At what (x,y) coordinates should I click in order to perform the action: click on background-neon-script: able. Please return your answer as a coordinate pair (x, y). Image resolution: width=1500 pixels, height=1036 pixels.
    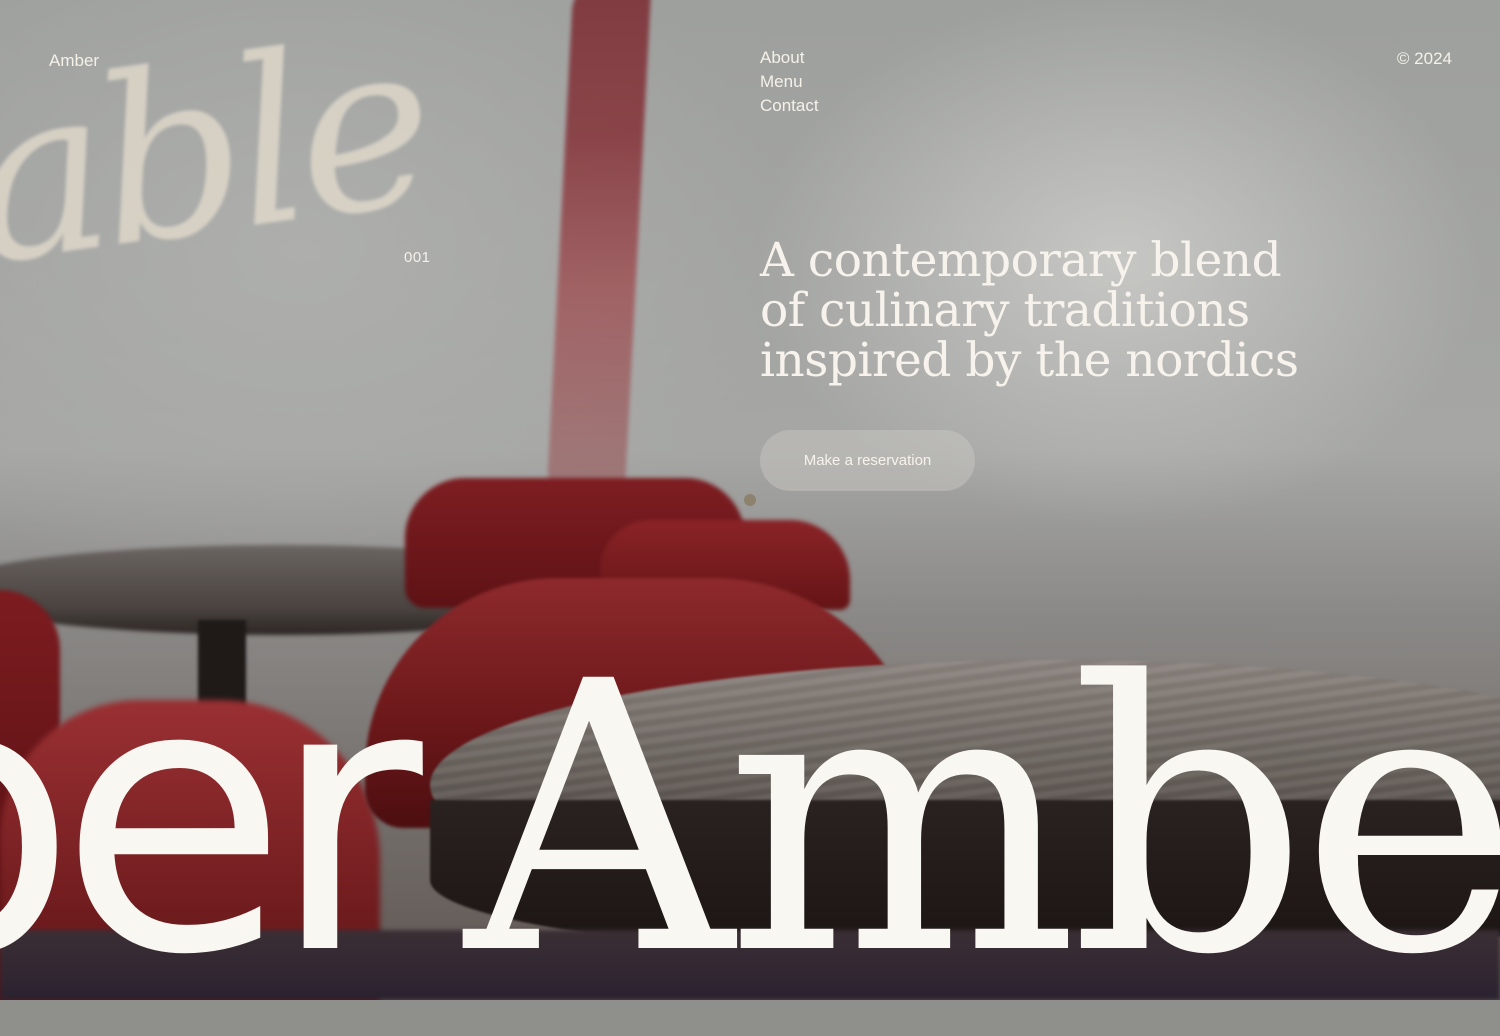
    Looking at the image, I should click on (220, 159).